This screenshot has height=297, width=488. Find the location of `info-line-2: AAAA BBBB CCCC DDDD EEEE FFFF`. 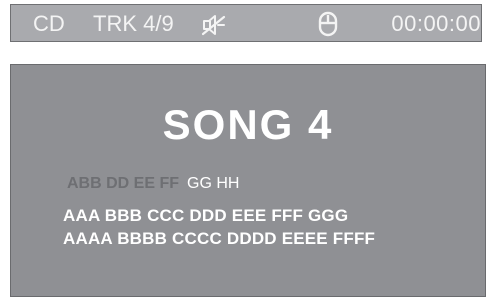

info-line-2: AAAA BBBB CCCC DDDD EEEE FFFF is located at coordinates (219, 238).